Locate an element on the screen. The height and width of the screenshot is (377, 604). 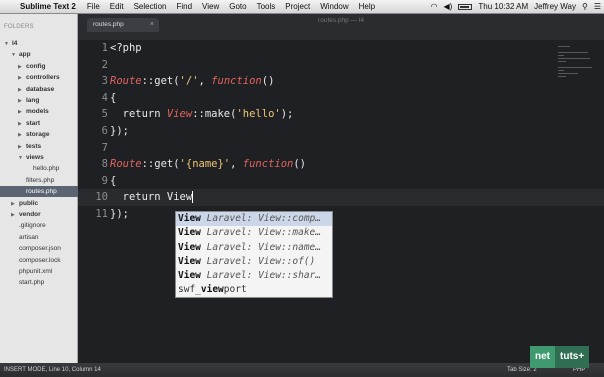
code-token: View is located at coordinates (179, 114).